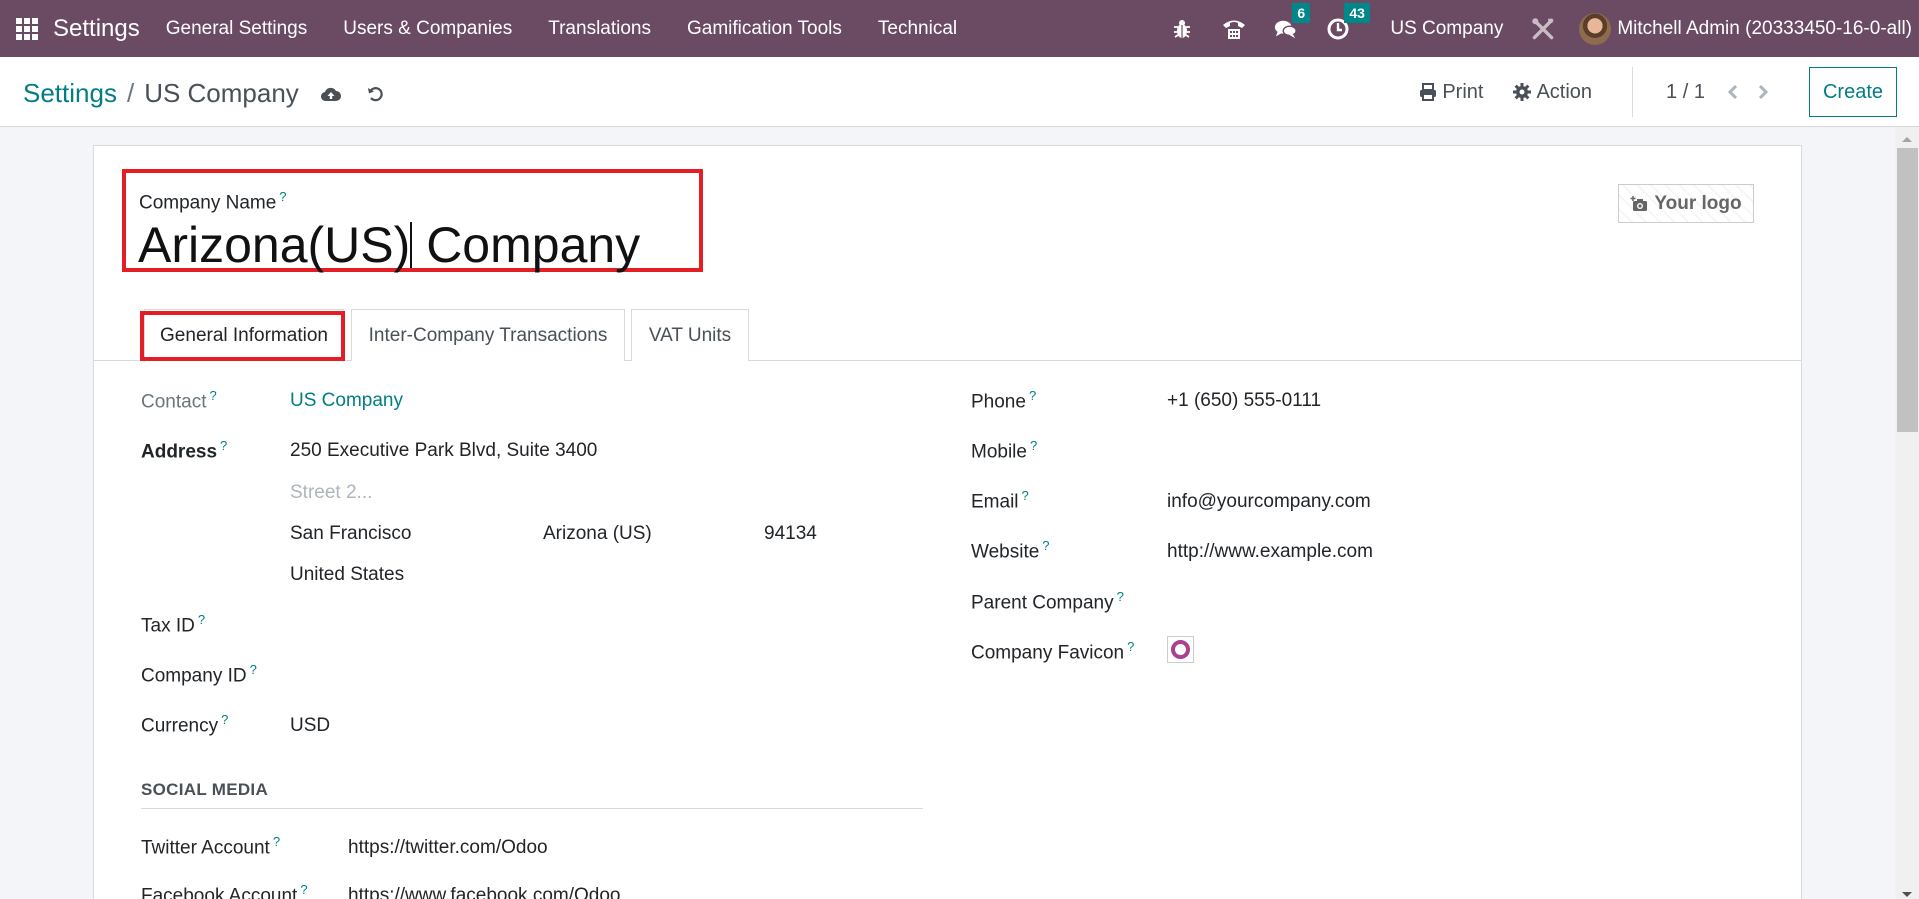 This screenshot has height=899, width=1919. I want to click on tax-id-input, so click(565, 625).